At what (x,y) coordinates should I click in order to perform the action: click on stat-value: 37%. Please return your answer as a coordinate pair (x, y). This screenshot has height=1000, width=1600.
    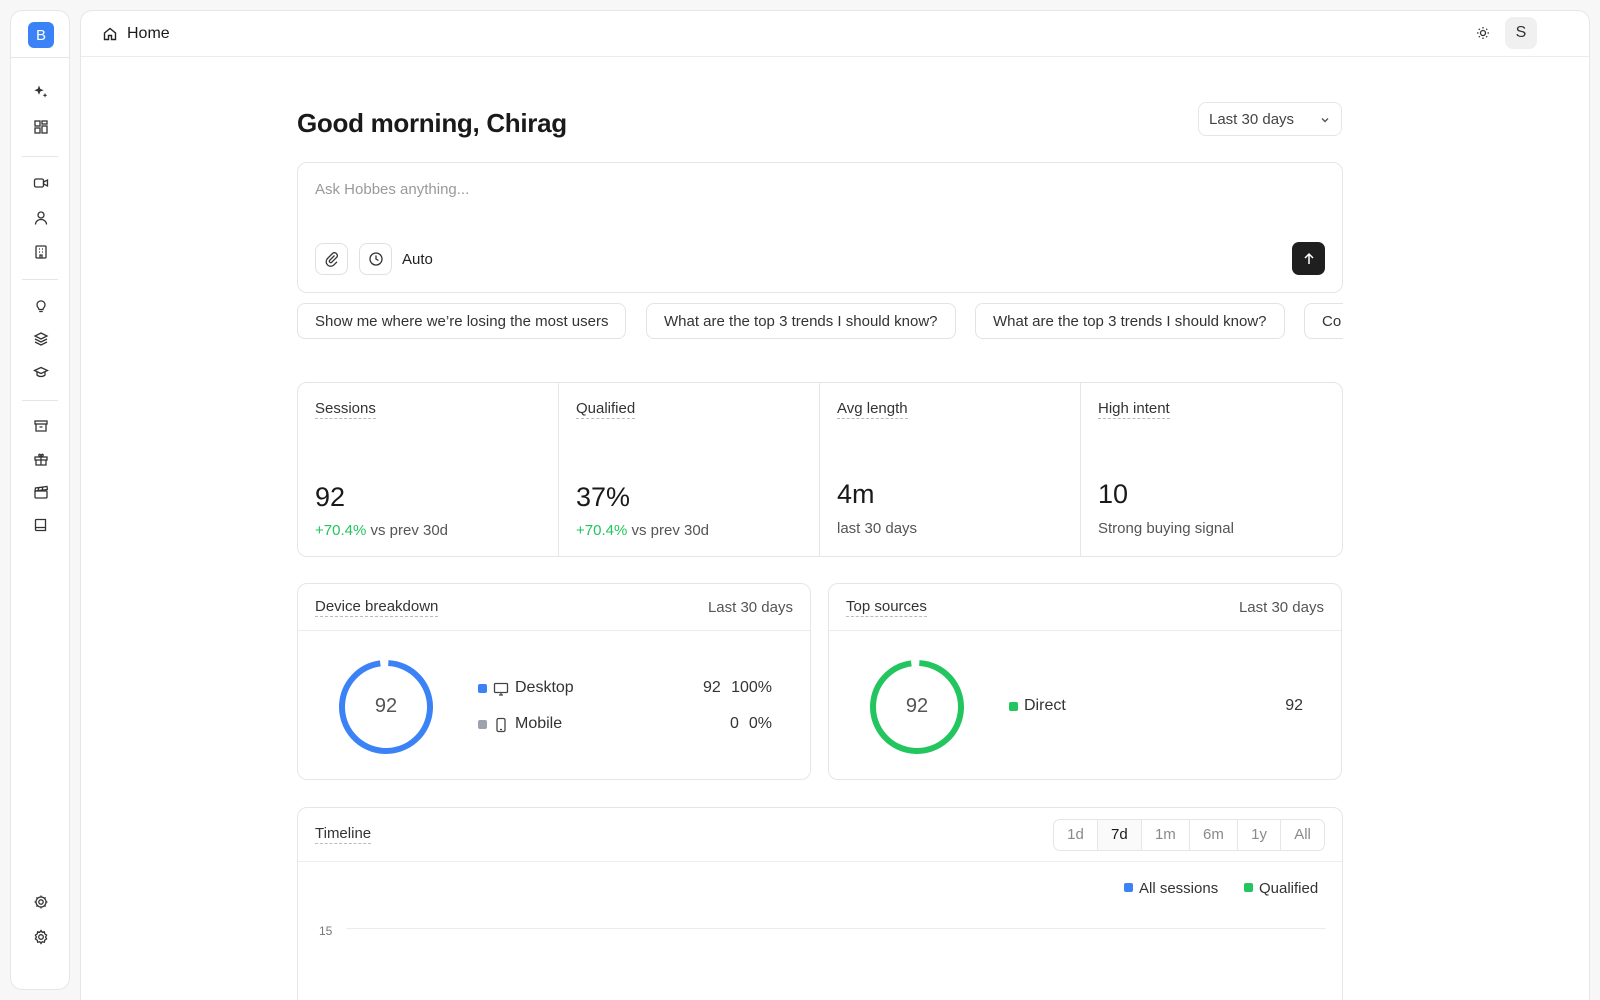
    Looking at the image, I should click on (603, 497).